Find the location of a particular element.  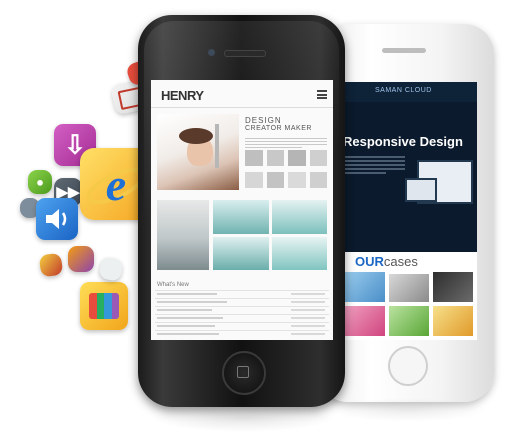

news-list is located at coordinates (242, 314).